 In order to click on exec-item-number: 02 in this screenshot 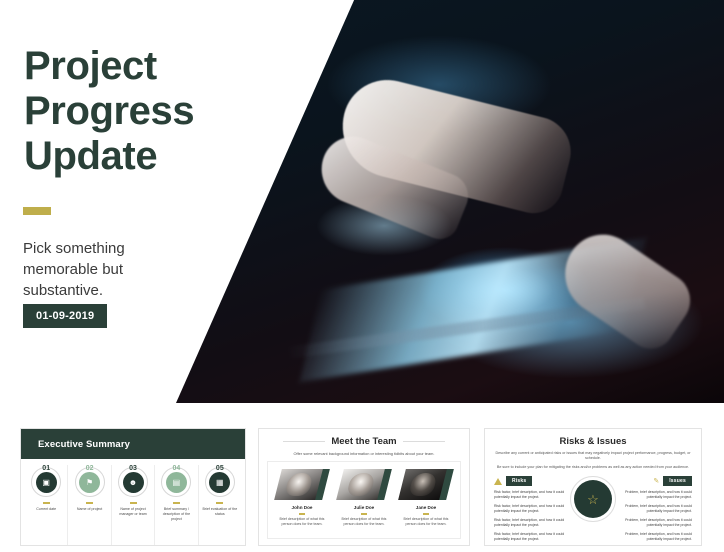, I will do `click(89, 468)`.